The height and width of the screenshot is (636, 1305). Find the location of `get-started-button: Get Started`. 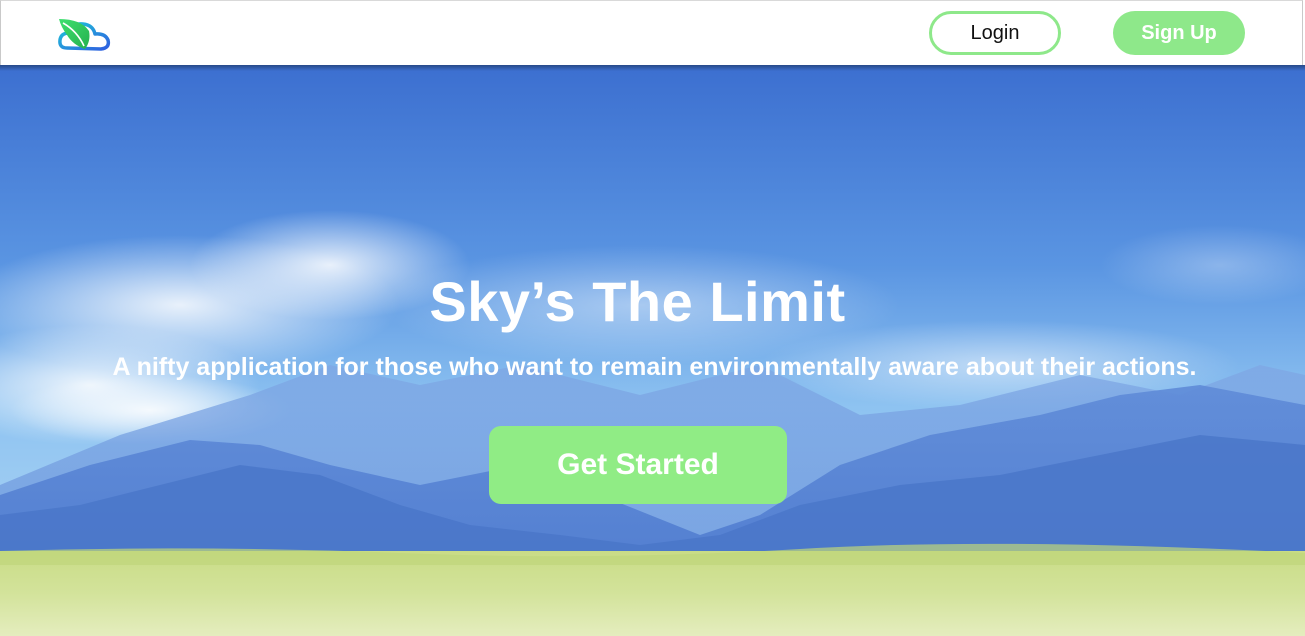

get-started-button: Get Started is located at coordinates (638, 465).